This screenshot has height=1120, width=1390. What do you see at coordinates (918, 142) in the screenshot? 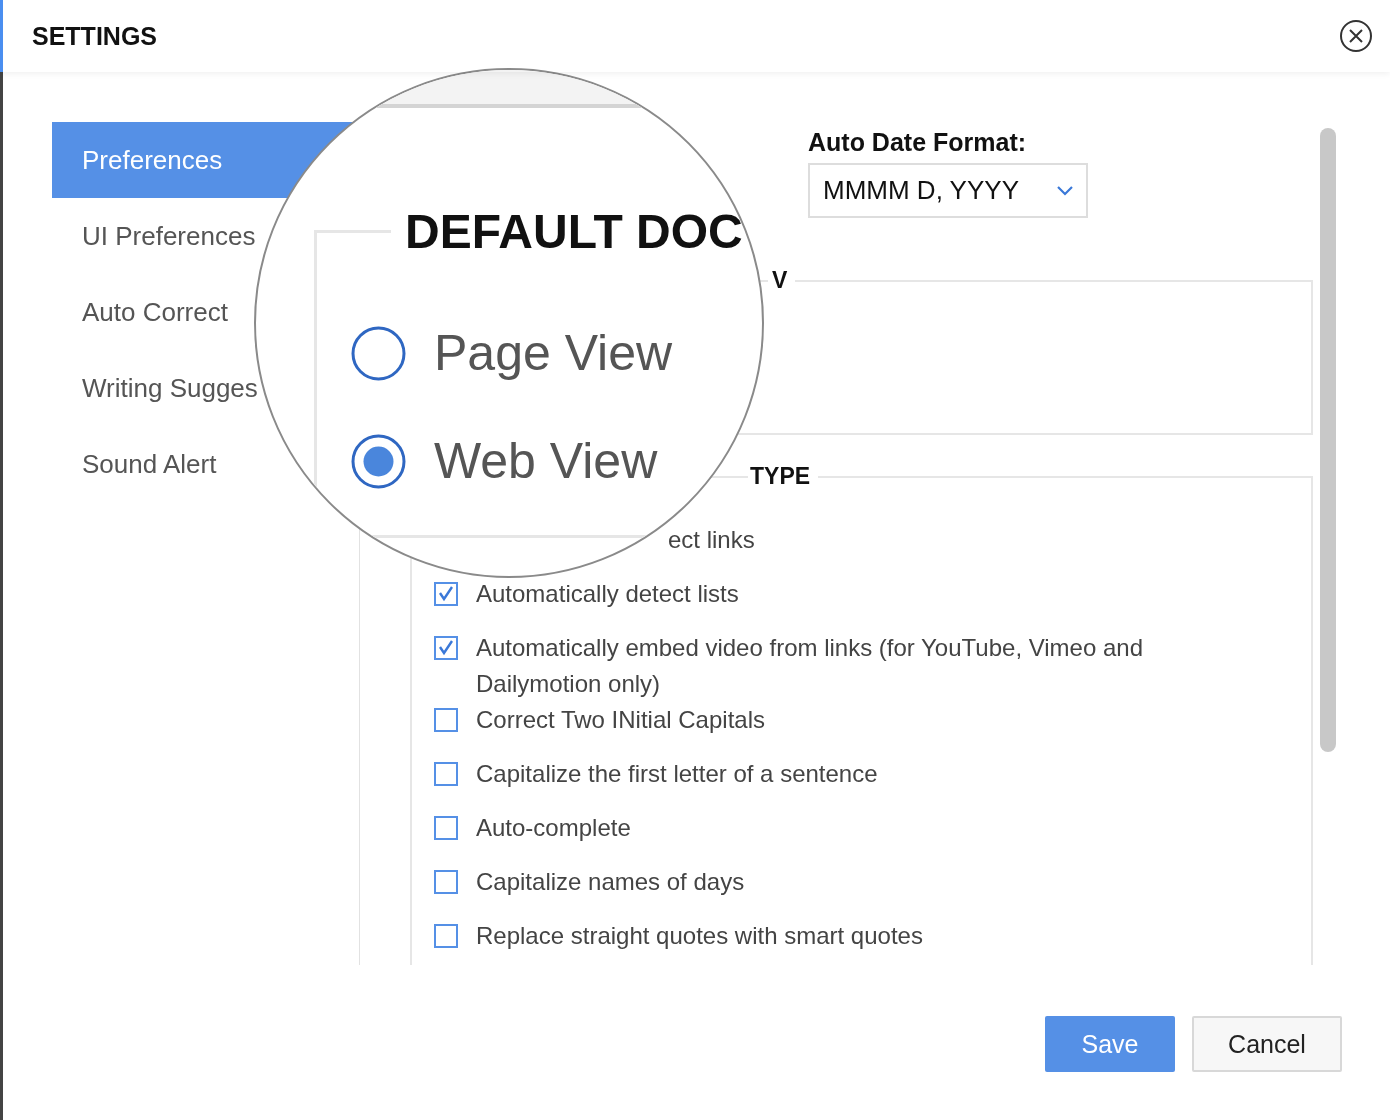
I see `field-label: Auto Date Format:` at bounding box center [918, 142].